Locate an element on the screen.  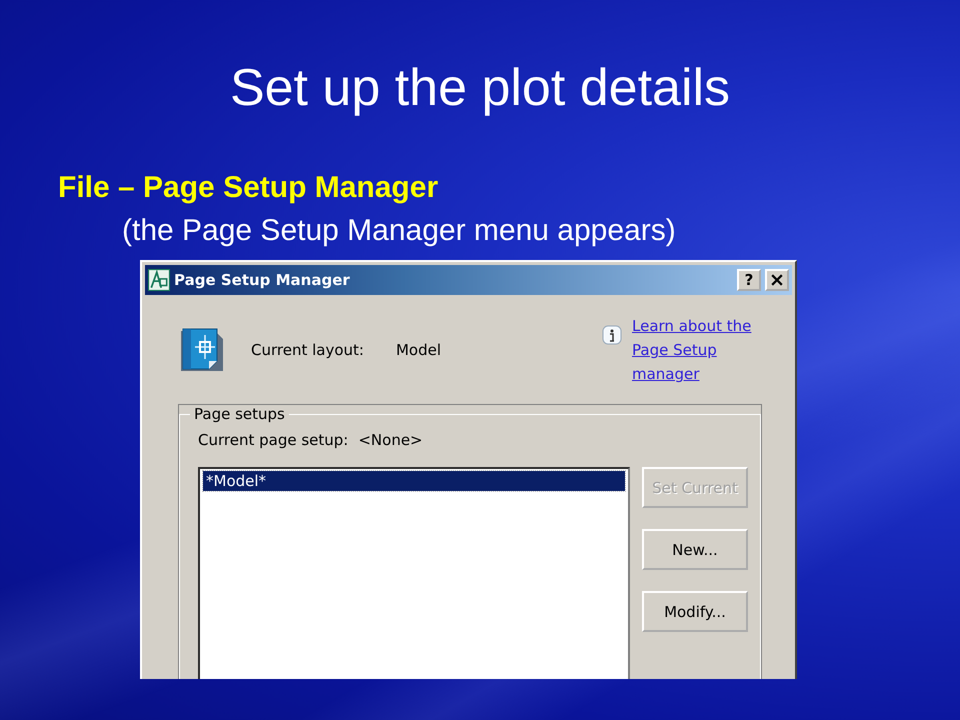
group-legend: Page setups is located at coordinates (239, 414).